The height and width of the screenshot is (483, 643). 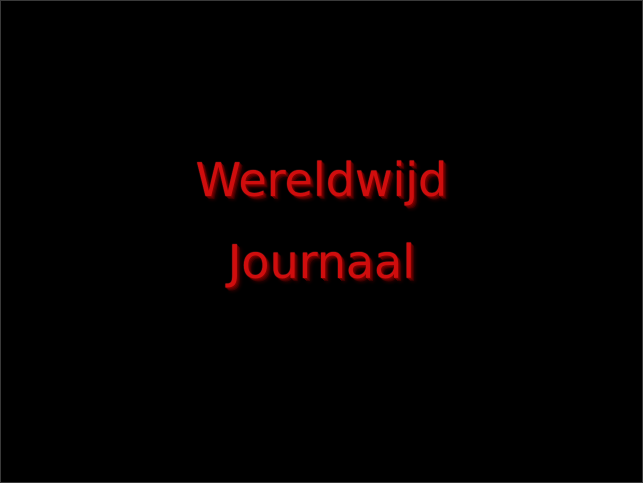 I want to click on title-line-1: Wereldwijd, so click(x=321, y=180).